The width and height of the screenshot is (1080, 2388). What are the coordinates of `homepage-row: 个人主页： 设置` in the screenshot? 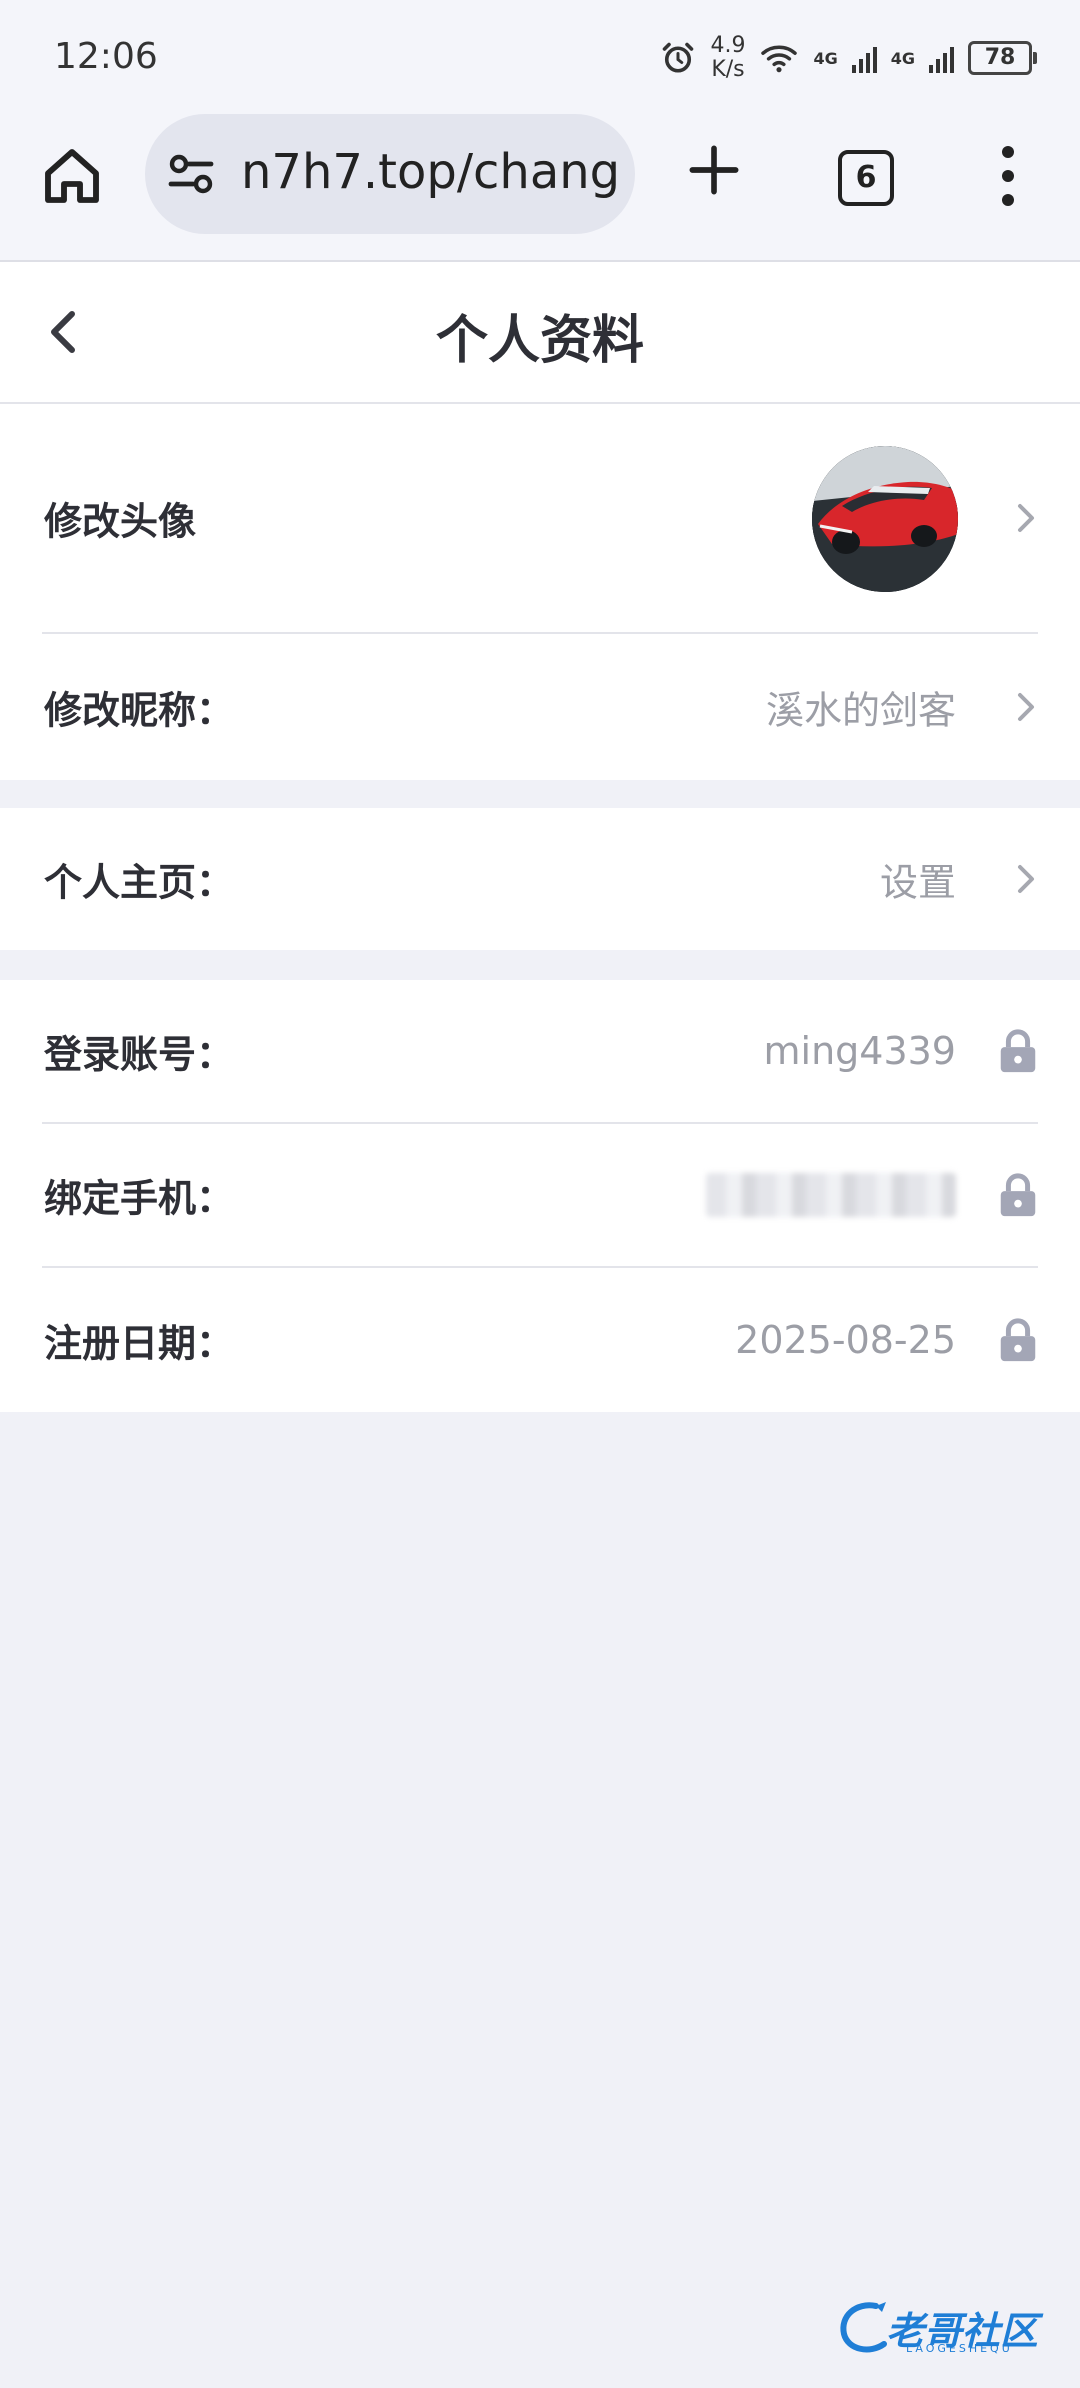 It's located at (540, 879).